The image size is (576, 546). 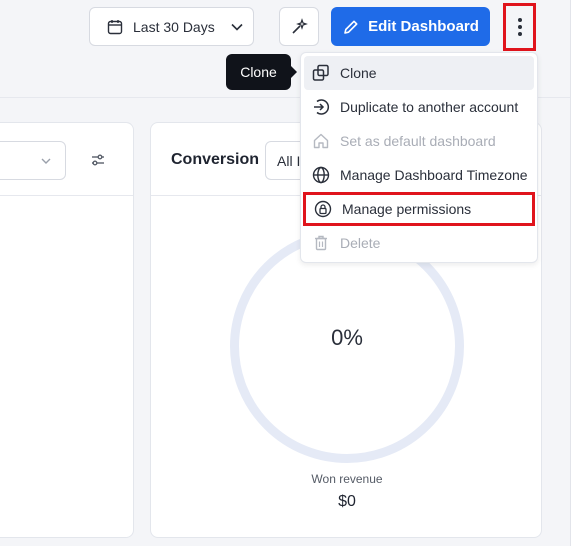 I want to click on menu-item-label: Delete, so click(x=360, y=243).